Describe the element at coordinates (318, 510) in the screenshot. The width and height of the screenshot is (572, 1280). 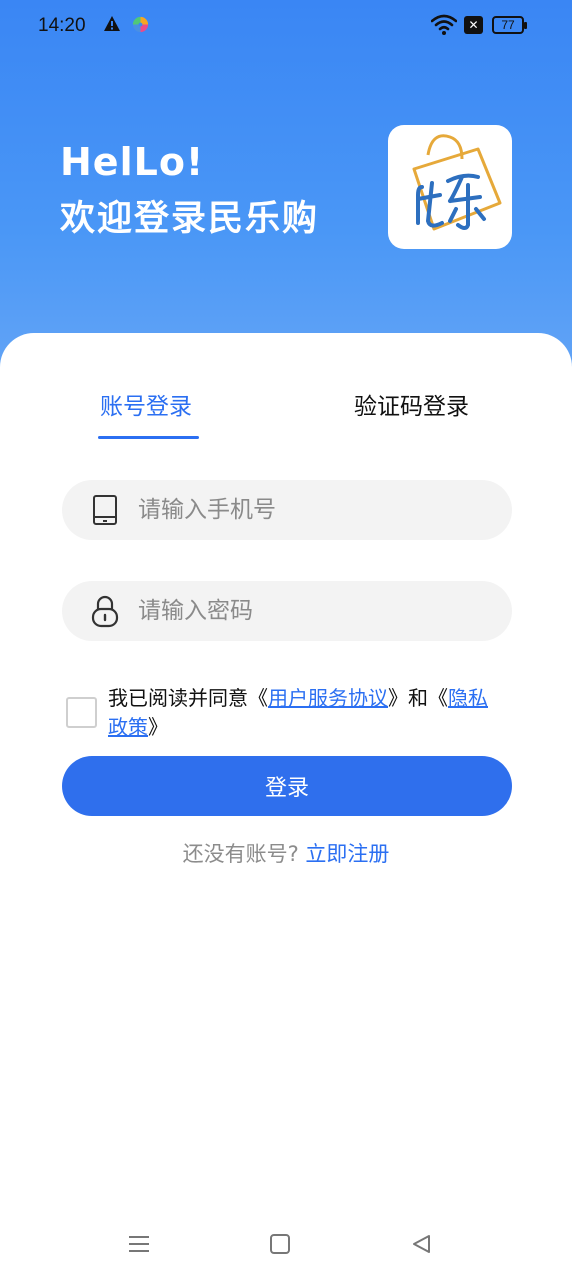
I see `phone-input` at that location.